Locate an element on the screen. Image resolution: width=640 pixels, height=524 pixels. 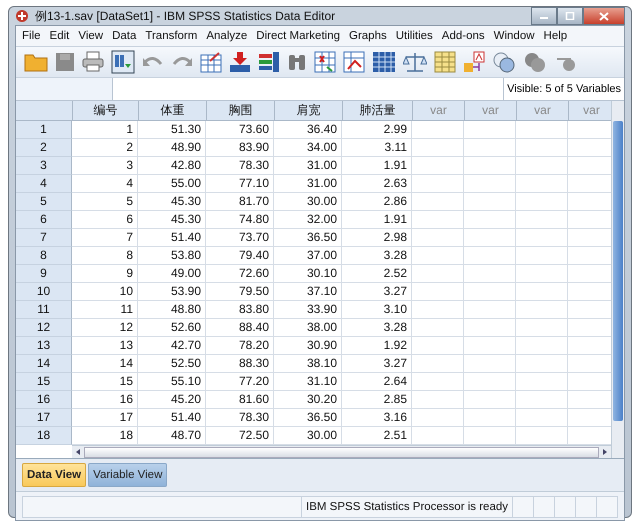
menu-item: Window is located at coordinates (514, 36).